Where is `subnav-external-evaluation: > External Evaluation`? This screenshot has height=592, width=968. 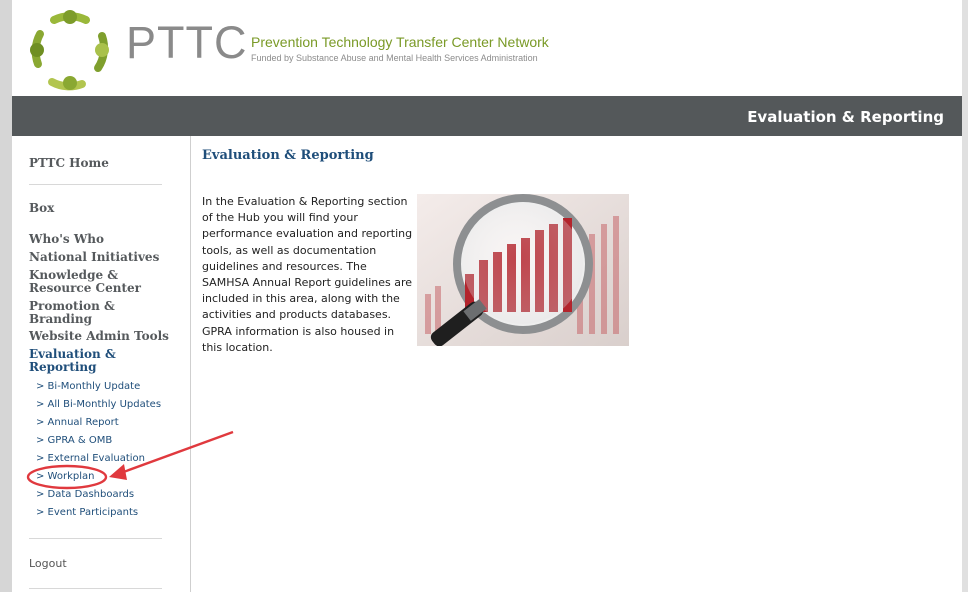
subnav-external-evaluation: > External Evaluation is located at coordinates (90, 458).